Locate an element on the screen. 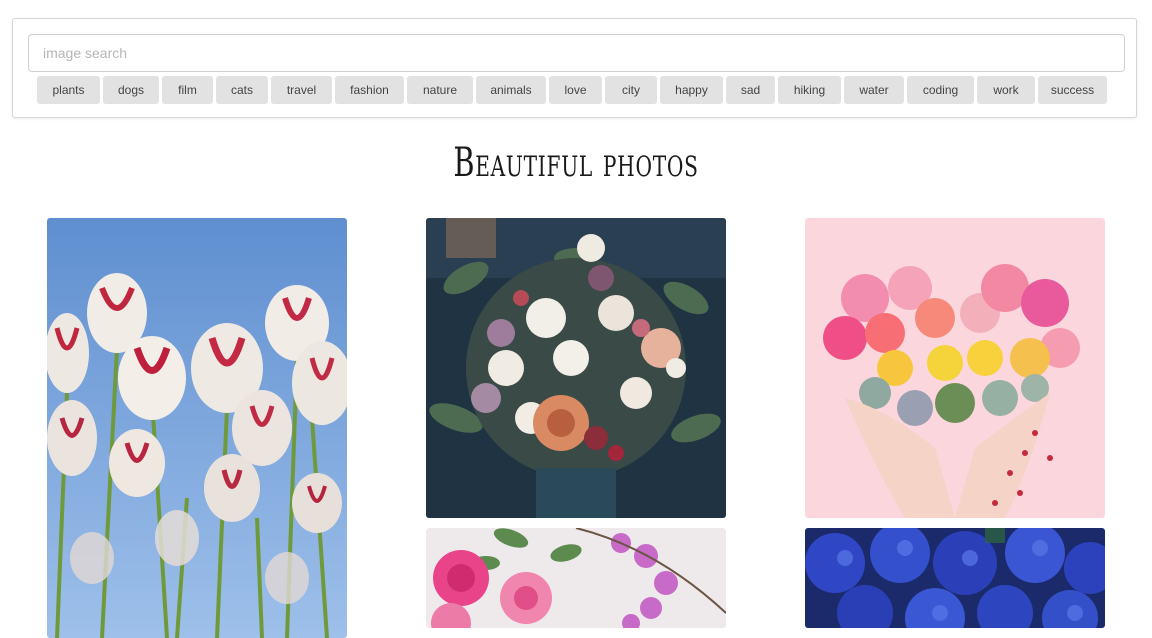 This screenshot has height=638, width=1152. tag-button-nature: nature is located at coordinates (440, 90).